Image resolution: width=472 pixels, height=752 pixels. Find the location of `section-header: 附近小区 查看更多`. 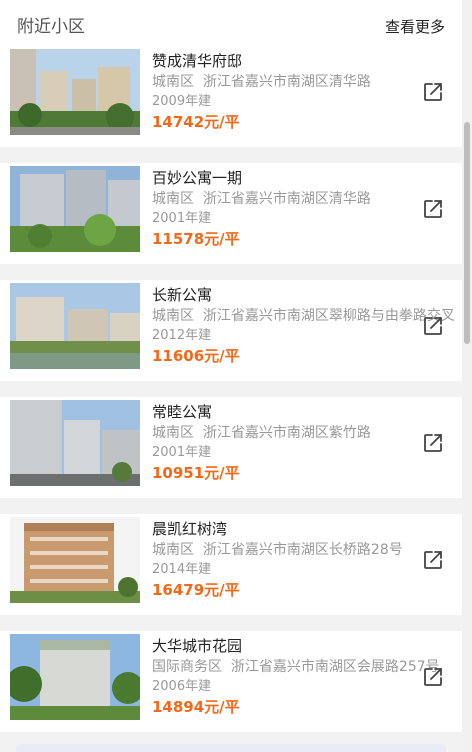

section-header: 附近小区 查看更多 is located at coordinates (231, 23).